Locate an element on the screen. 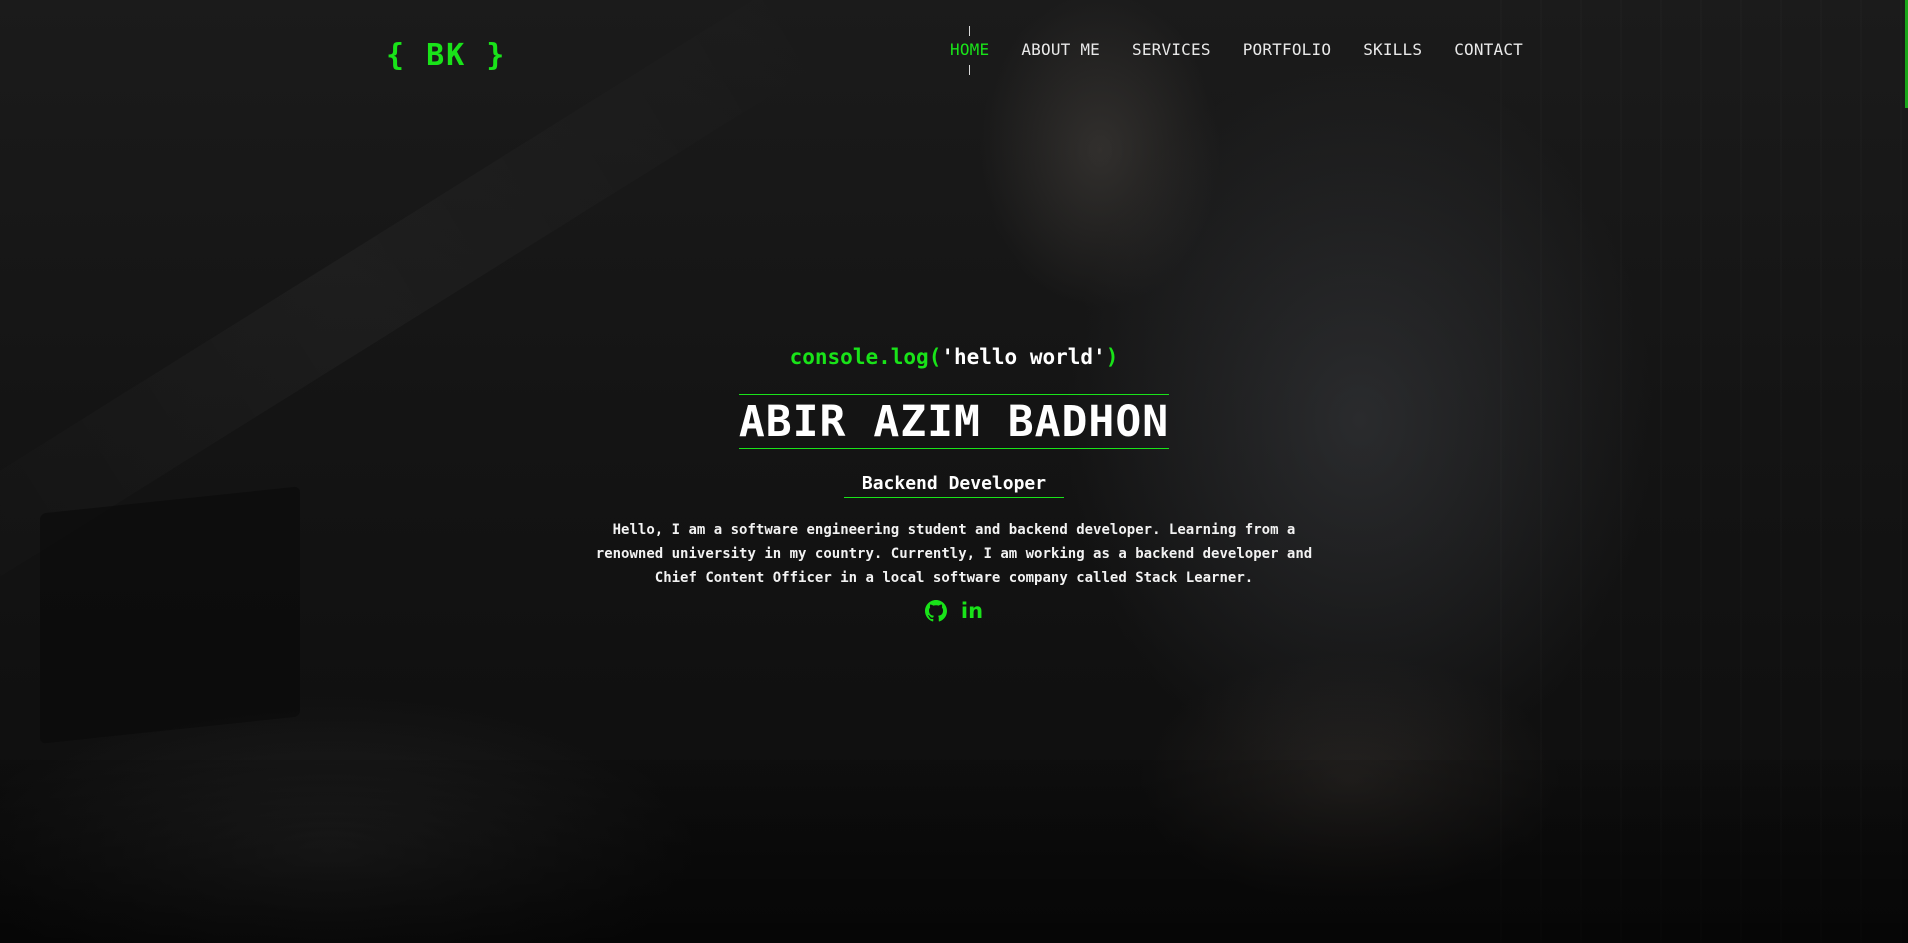  github-link is located at coordinates (936, 611).